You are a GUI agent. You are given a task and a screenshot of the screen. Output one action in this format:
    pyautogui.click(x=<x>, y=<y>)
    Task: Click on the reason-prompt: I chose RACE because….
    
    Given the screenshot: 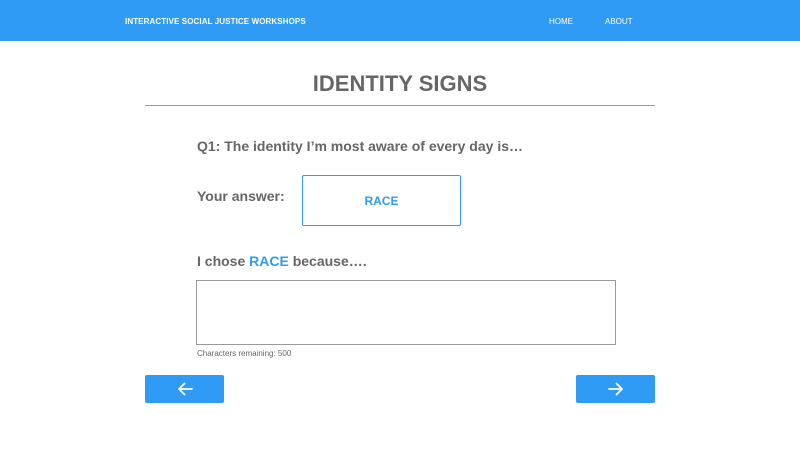 What is the action you would take?
    pyautogui.click(x=282, y=261)
    